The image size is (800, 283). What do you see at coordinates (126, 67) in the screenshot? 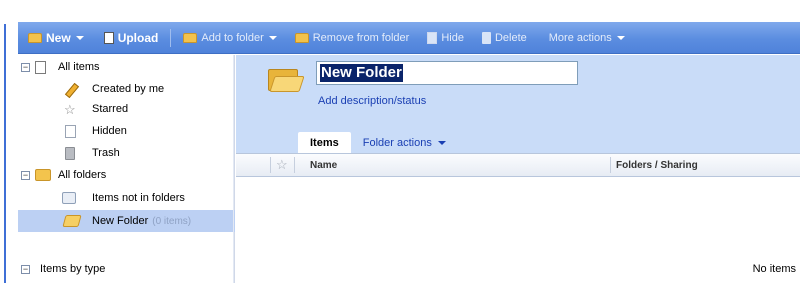
I see `sidebar-item-all-items: − All items` at bounding box center [126, 67].